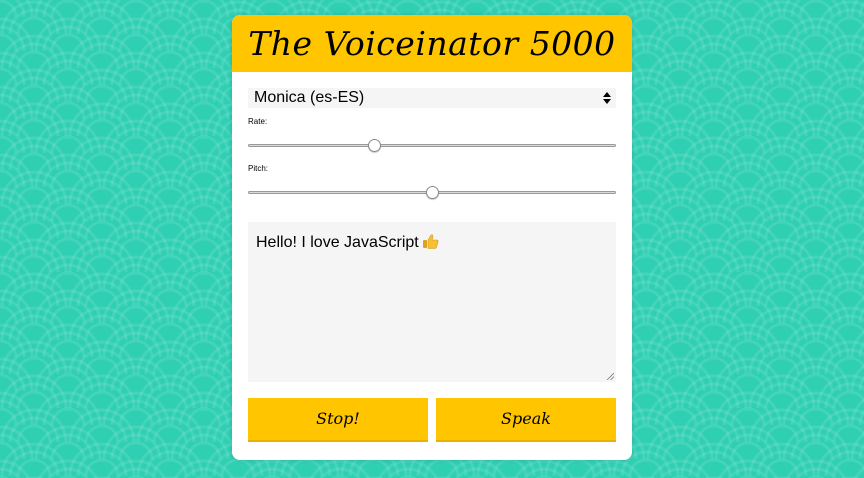 This screenshot has height=478, width=864. I want to click on voice-select-value: Monica (es-ES), so click(309, 97).